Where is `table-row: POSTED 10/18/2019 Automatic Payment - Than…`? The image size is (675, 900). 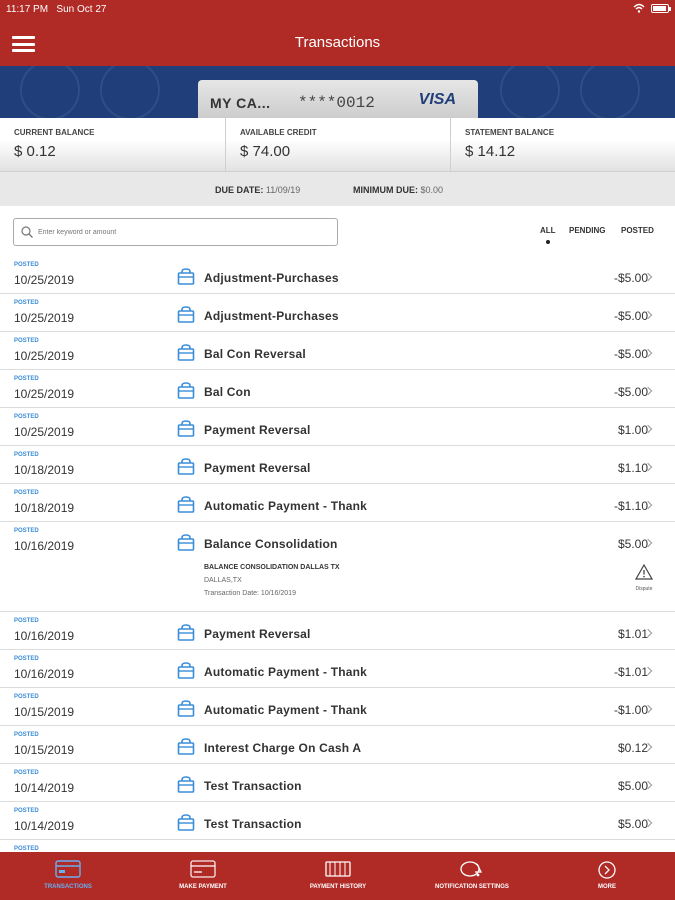
table-row: POSTED 10/18/2019 Automatic Payment - Than… is located at coordinates (337, 503).